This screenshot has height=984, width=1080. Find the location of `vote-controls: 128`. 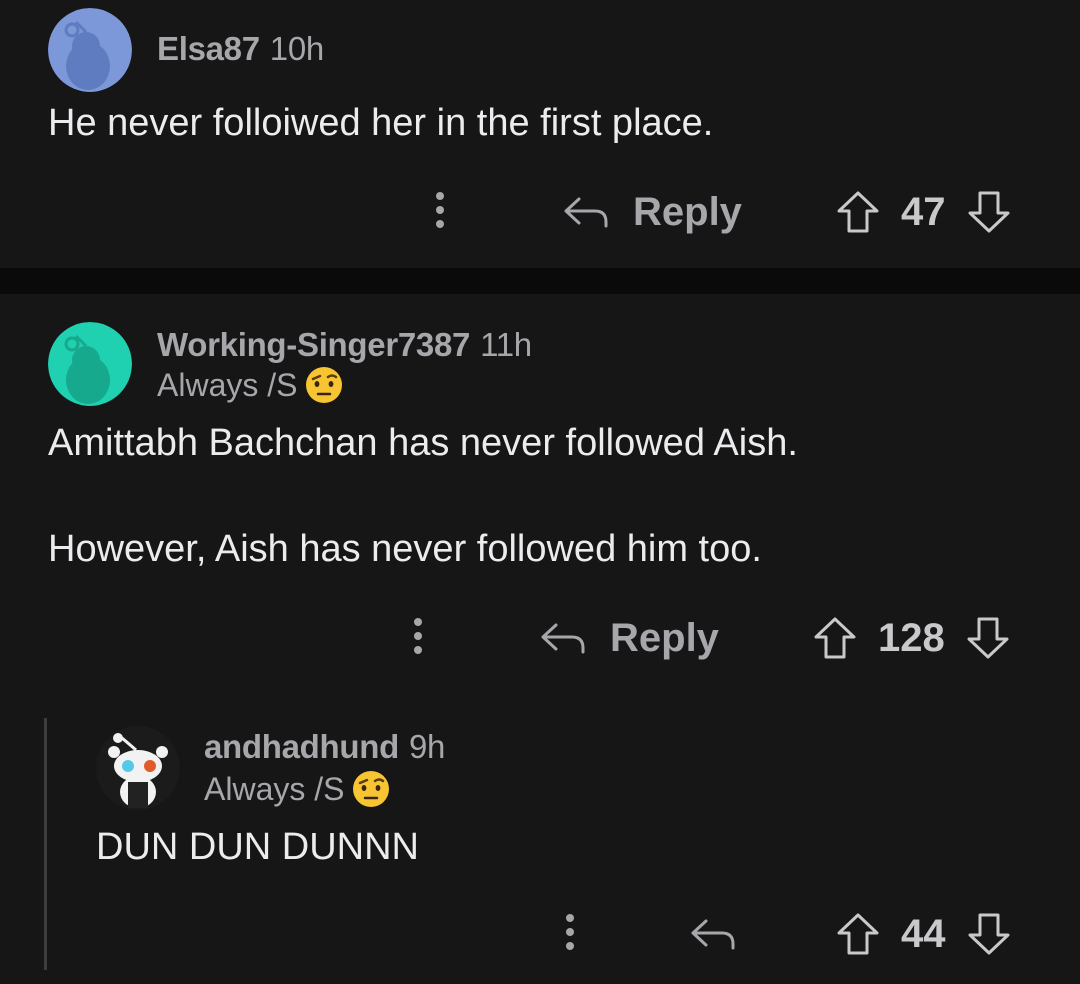

vote-controls: 128 is located at coordinates (911, 638).